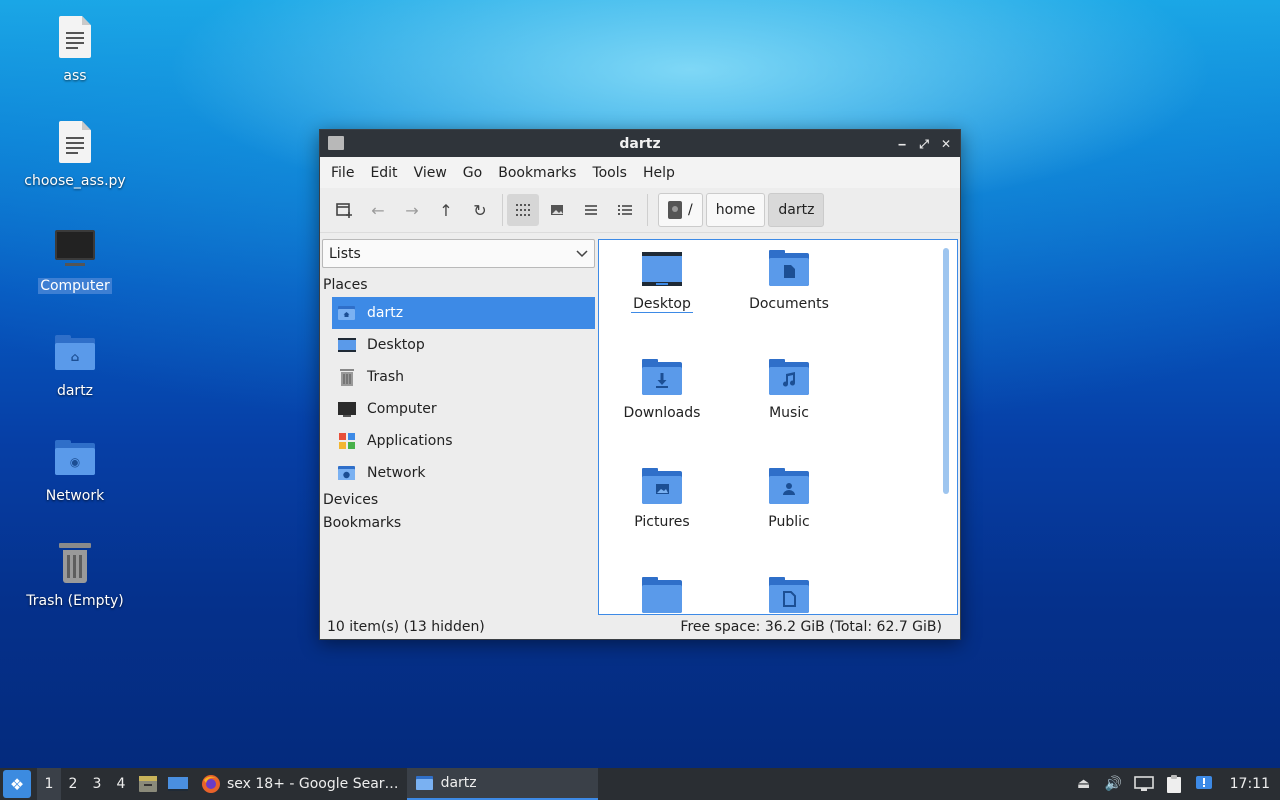  I want to click on workspace-4: 4, so click(121, 784).